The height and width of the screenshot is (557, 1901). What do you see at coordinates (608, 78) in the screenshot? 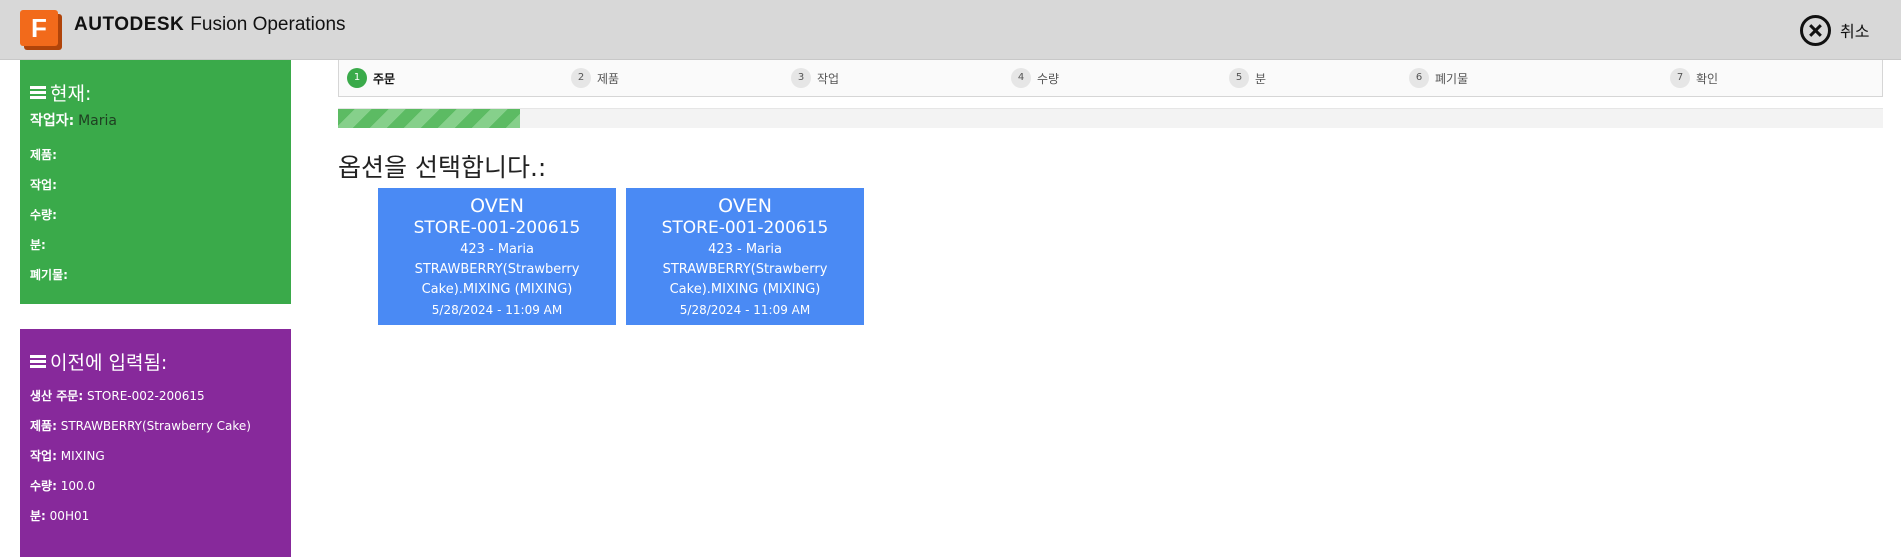
I see `step-label: 제품` at bounding box center [608, 78].